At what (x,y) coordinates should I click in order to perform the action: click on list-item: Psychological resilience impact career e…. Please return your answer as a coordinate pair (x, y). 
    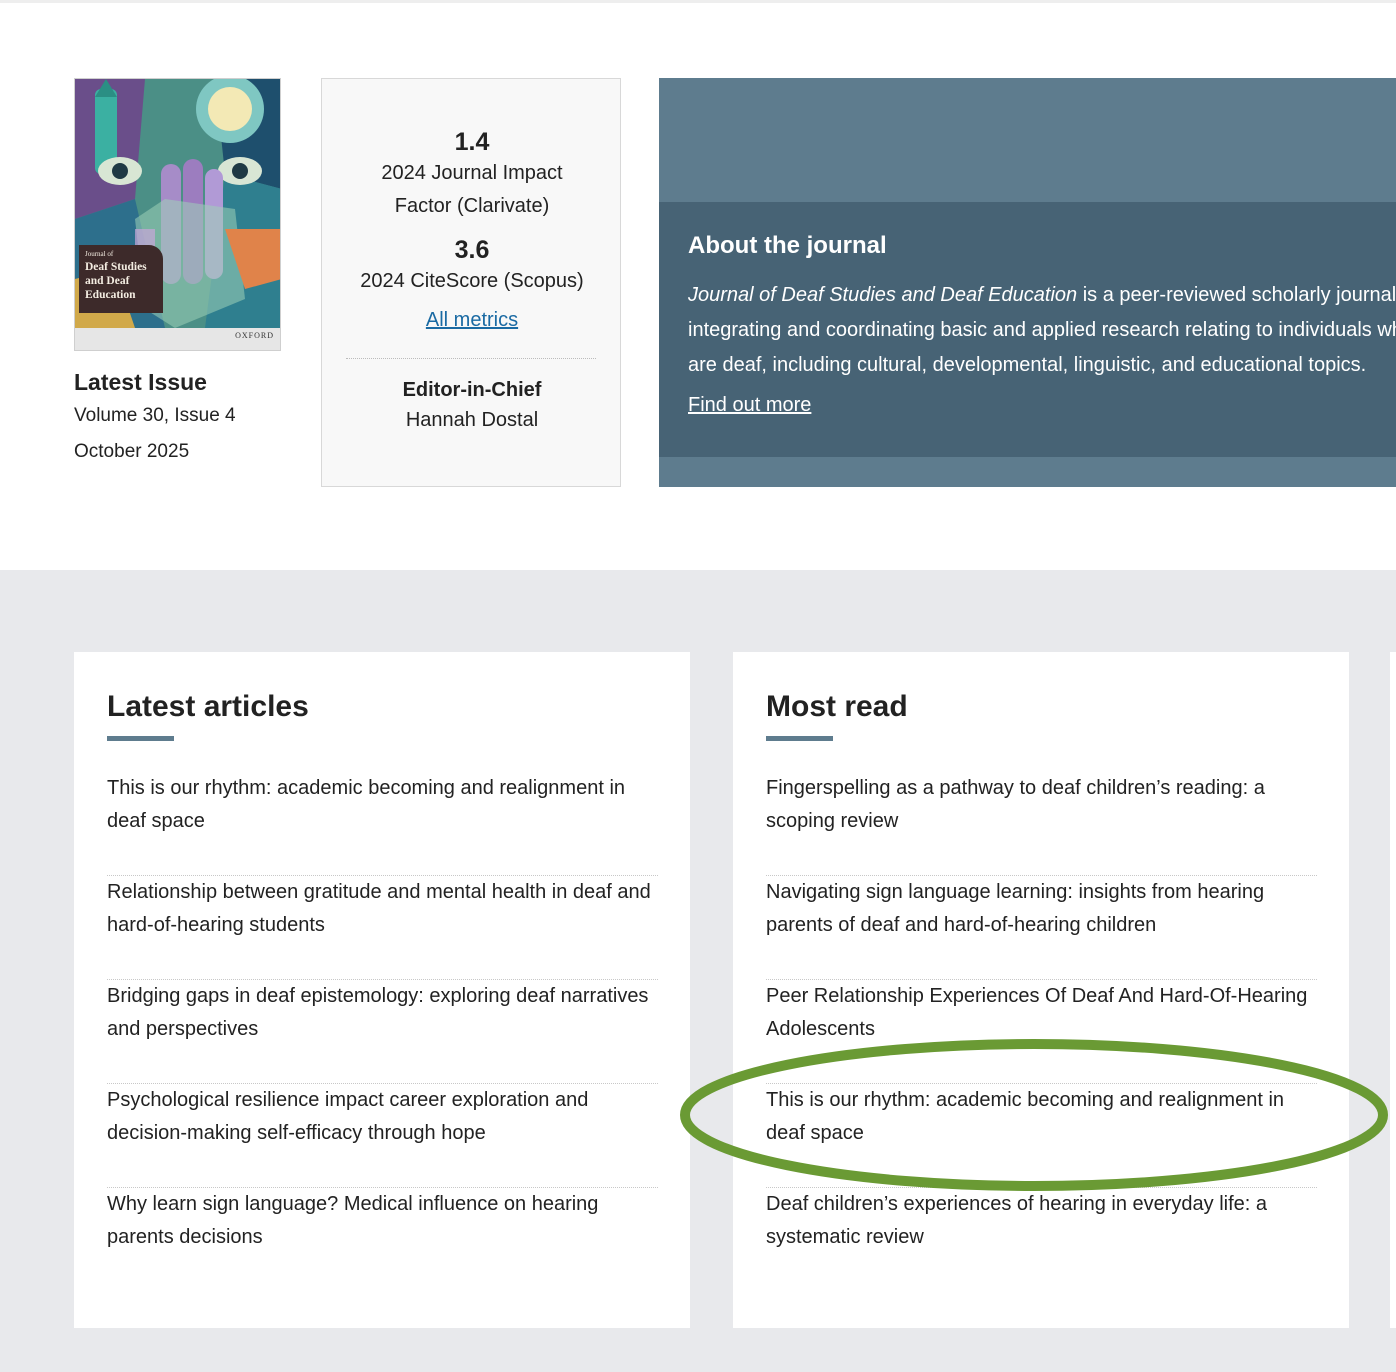
    Looking at the image, I should click on (382, 1136).